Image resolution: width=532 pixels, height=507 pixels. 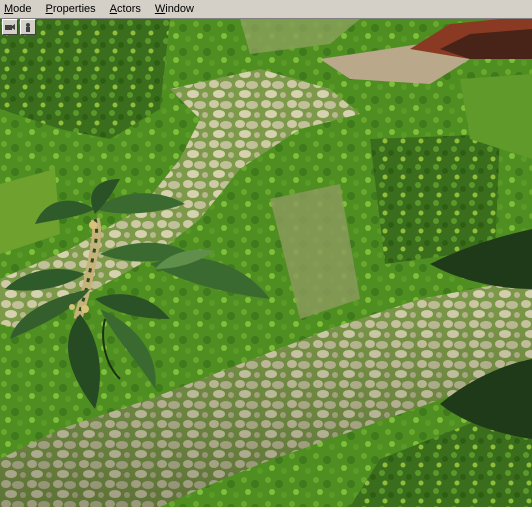 What do you see at coordinates (72, 9) in the screenshot?
I see `menu-properties: Properties` at bounding box center [72, 9].